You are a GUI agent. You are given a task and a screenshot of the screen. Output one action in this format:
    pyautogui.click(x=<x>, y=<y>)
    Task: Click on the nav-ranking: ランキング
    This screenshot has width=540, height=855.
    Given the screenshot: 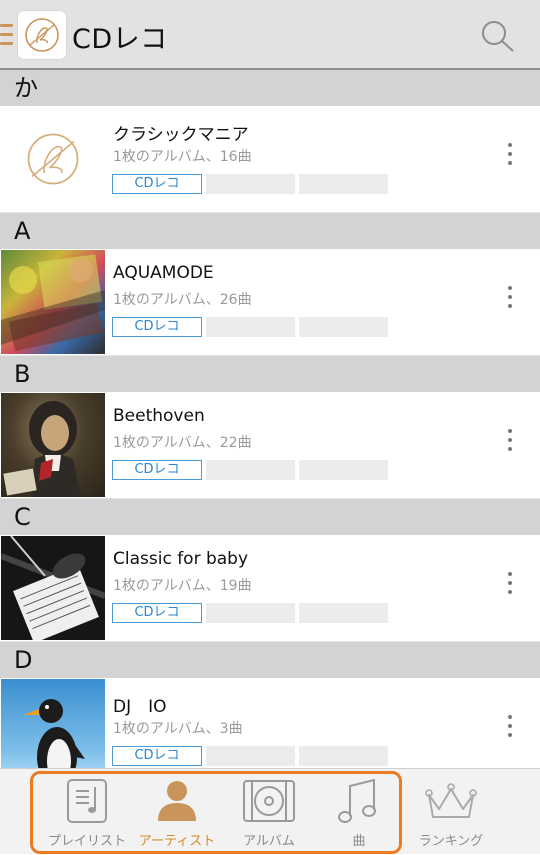 What is the action you would take?
    pyautogui.click(x=451, y=812)
    